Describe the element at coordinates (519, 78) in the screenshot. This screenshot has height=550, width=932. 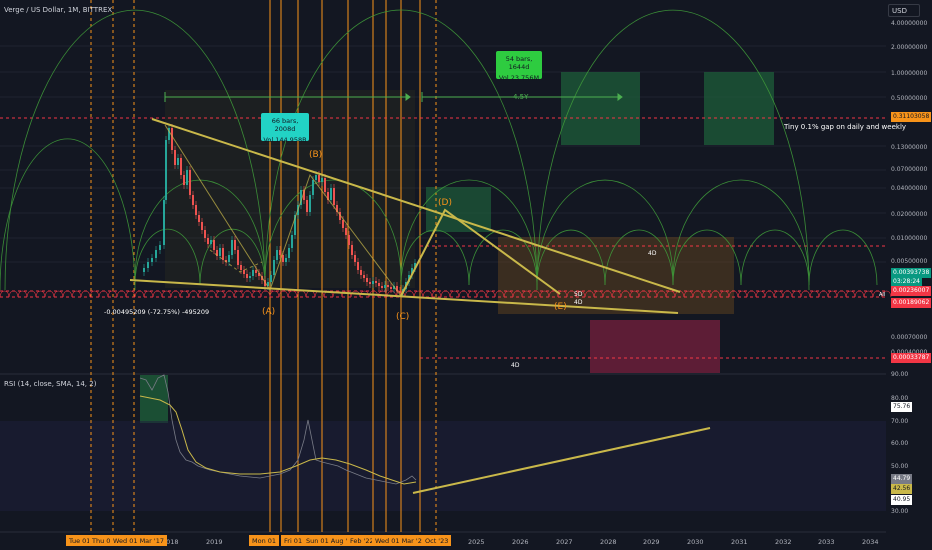
I see `range-volume-label: Vol 23.756M` at that location.